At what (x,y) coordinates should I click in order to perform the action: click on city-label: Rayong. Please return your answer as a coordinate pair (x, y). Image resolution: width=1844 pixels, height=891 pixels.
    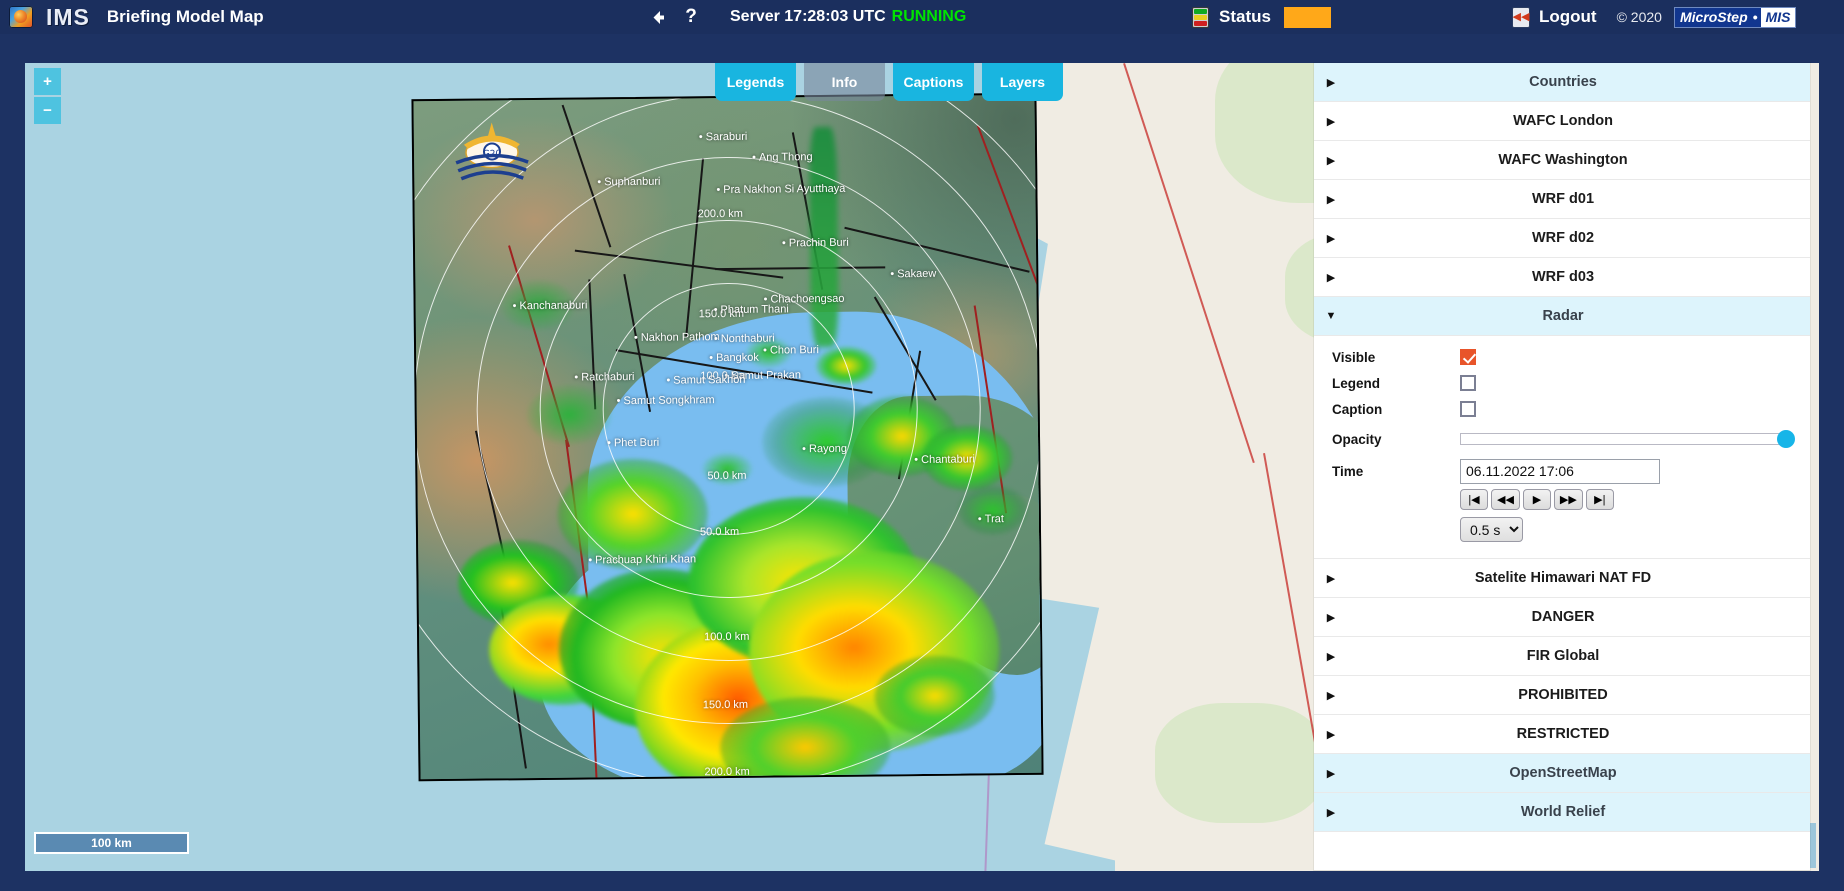
    Looking at the image, I should click on (824, 449).